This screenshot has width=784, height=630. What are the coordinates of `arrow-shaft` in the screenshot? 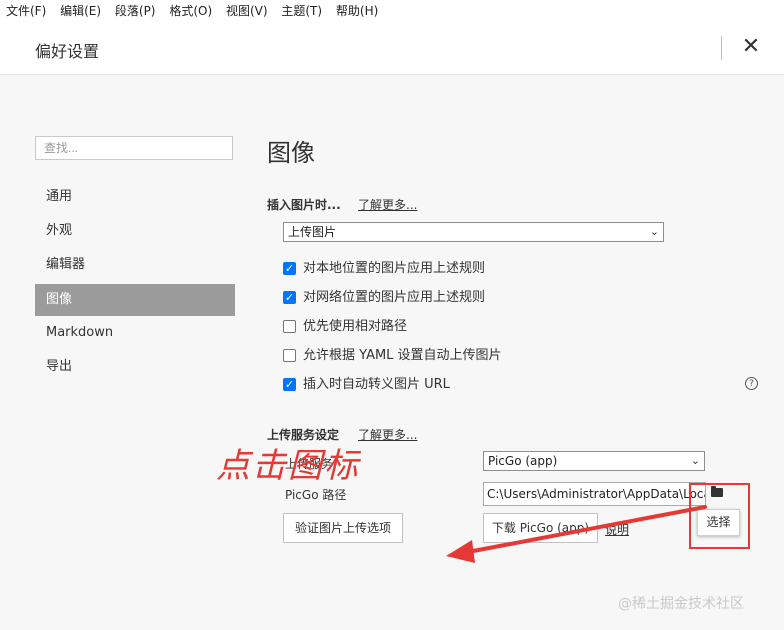 It's located at (586, 529).